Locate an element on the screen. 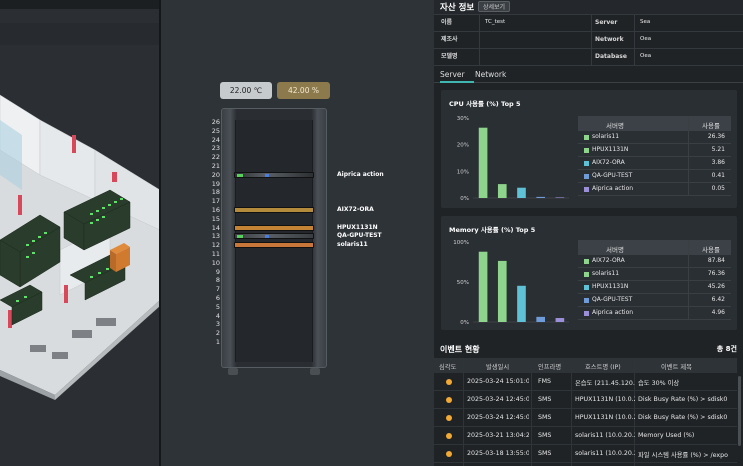 The width and height of the screenshot is (743, 466). rack-slot-number: 10 is located at coordinates (215, 262).